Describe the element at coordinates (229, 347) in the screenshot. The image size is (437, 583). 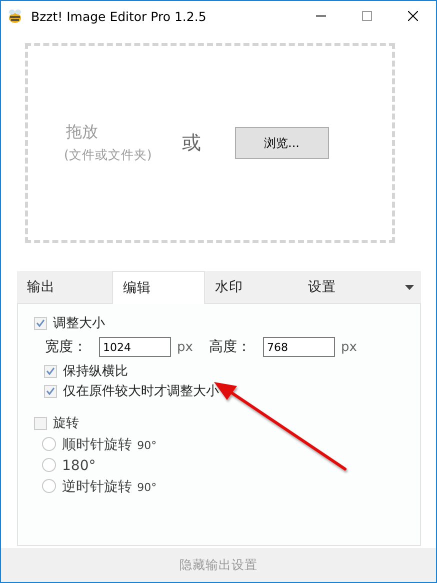
I see `field-label: 高度：` at that location.